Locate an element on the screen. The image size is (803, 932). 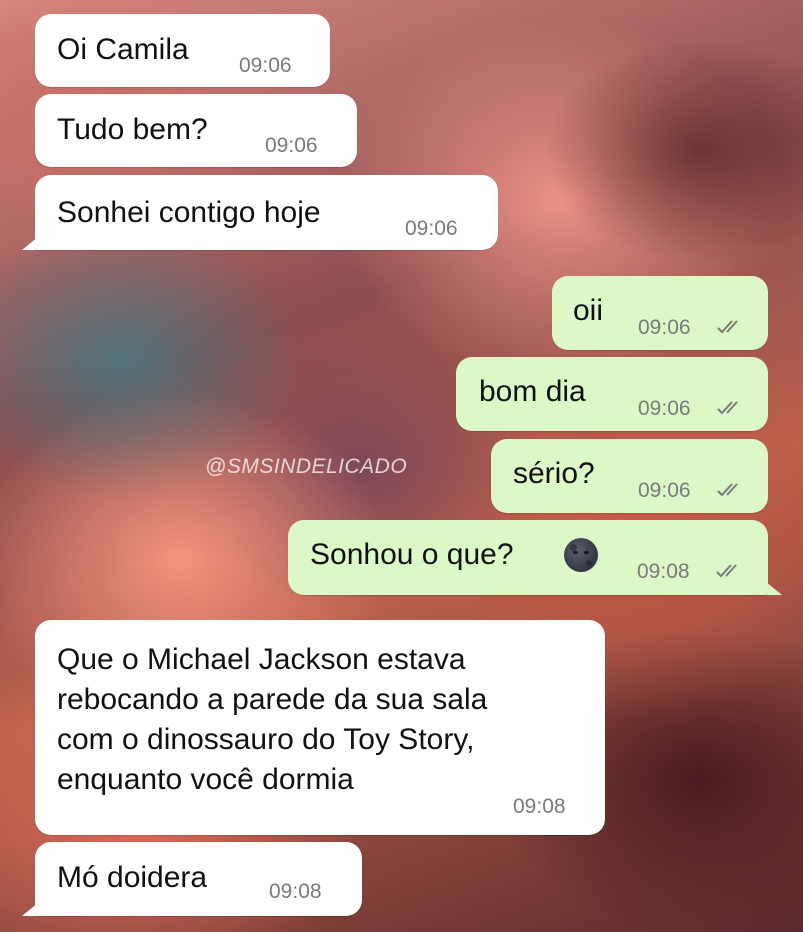
message-text: bom dia is located at coordinates (532, 391).